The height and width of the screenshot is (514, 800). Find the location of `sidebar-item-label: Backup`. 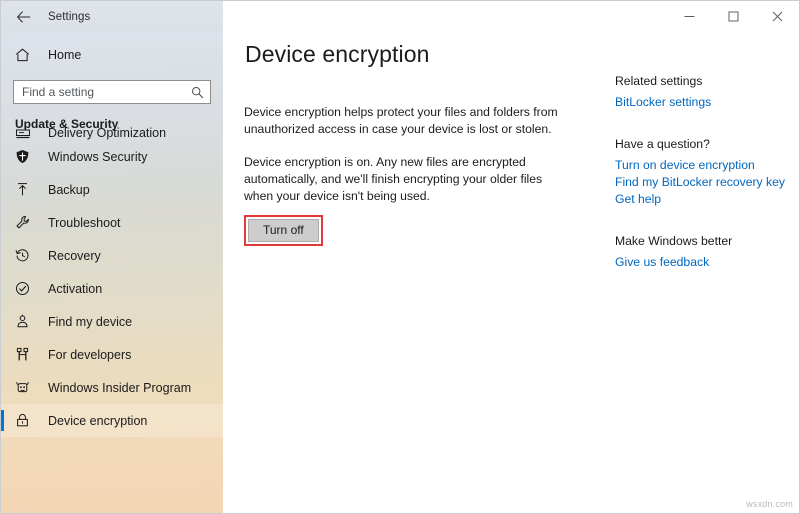

sidebar-item-label: Backup is located at coordinates (69, 189).